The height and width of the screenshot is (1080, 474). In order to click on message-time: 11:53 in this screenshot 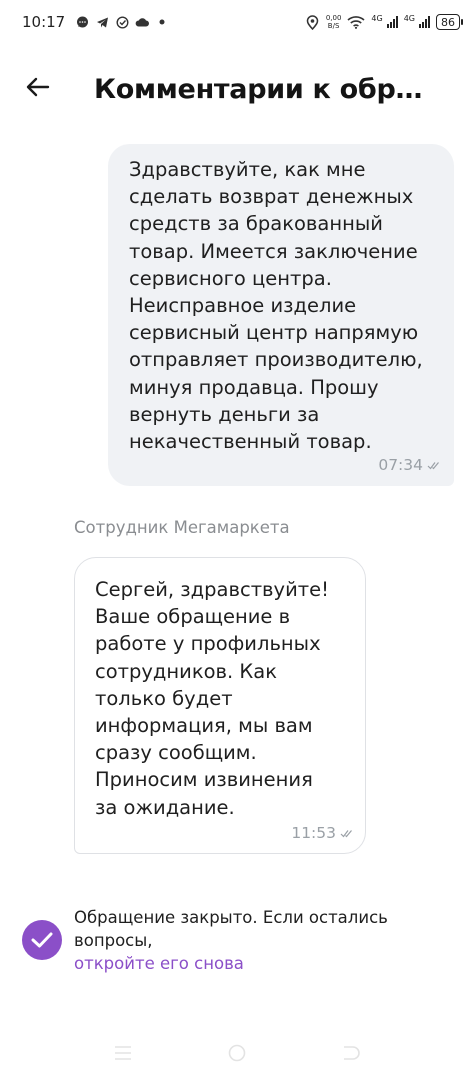, I will do `click(313, 833)`.